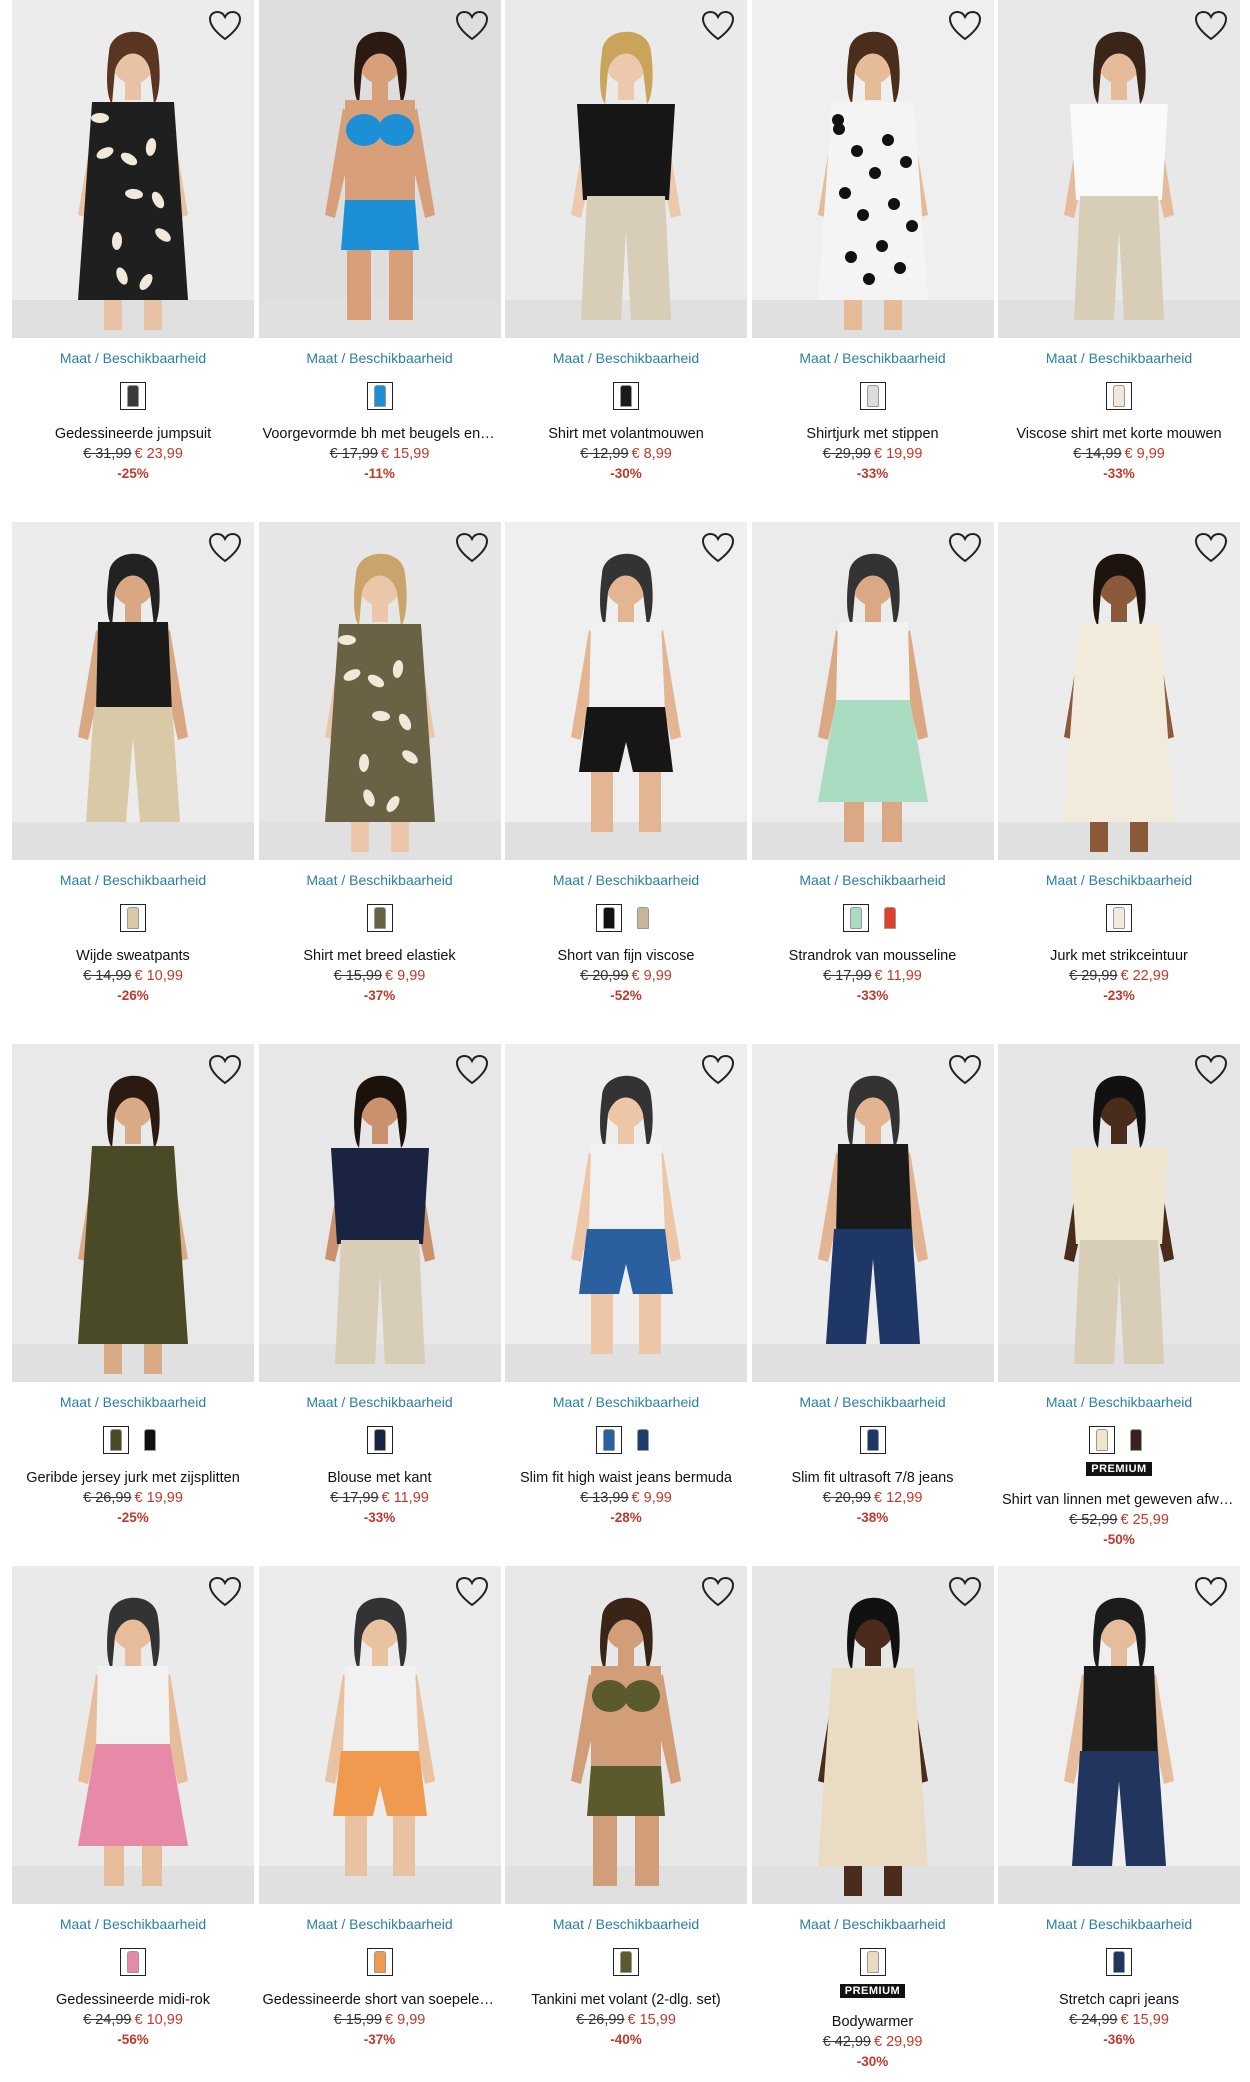 Image resolution: width=1250 pixels, height=2082 pixels. Describe the element at coordinates (626, 2000) in the screenshot. I see `product-name: Tankini met volant (2-dlg. set)` at that location.